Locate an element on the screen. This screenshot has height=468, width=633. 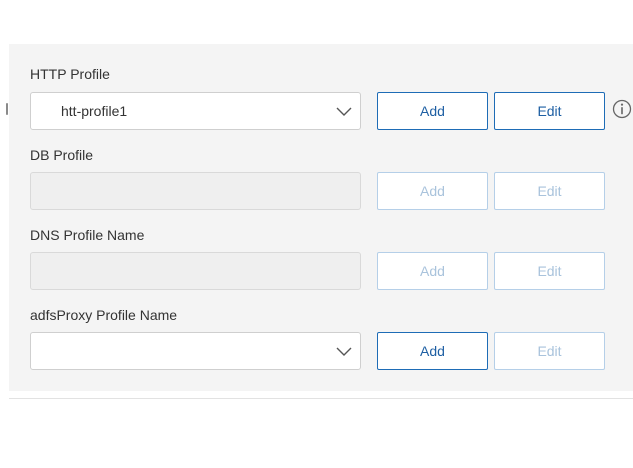
dns-profile-add-button: Add is located at coordinates (432, 271).